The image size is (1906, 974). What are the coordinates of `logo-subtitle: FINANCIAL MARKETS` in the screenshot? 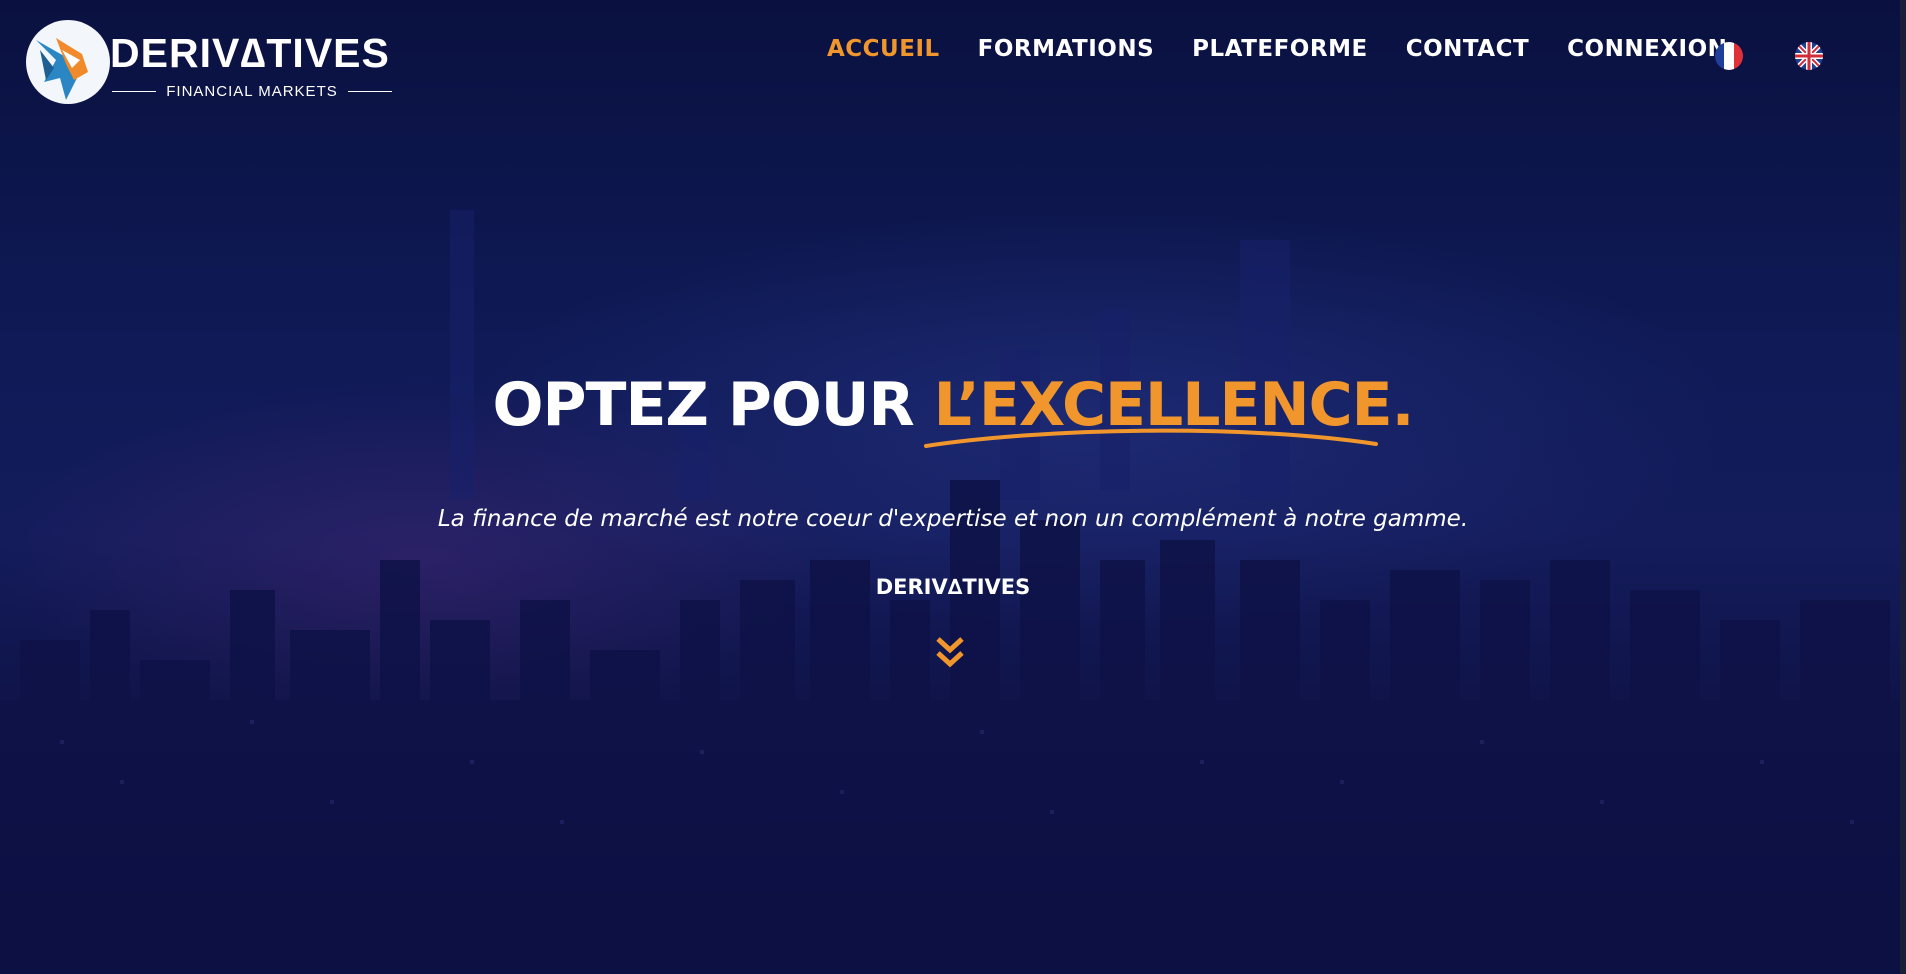 It's located at (252, 91).